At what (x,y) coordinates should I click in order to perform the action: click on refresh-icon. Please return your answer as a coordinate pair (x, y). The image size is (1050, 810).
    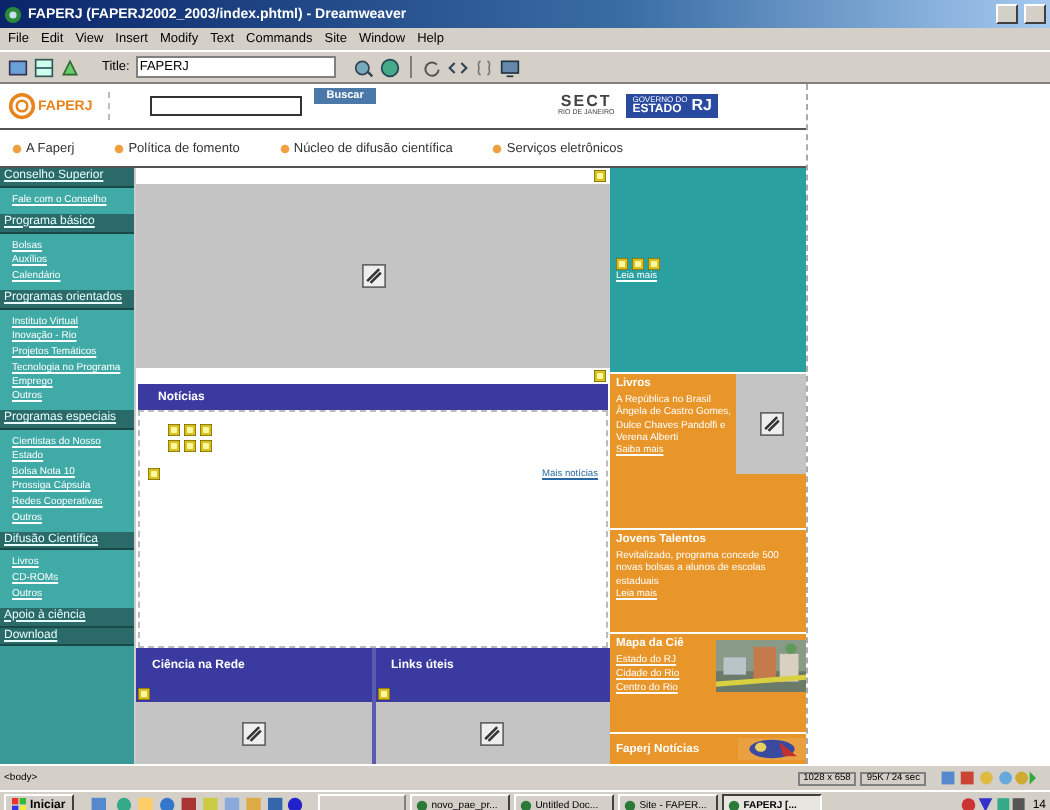
    Looking at the image, I should click on (431, 67).